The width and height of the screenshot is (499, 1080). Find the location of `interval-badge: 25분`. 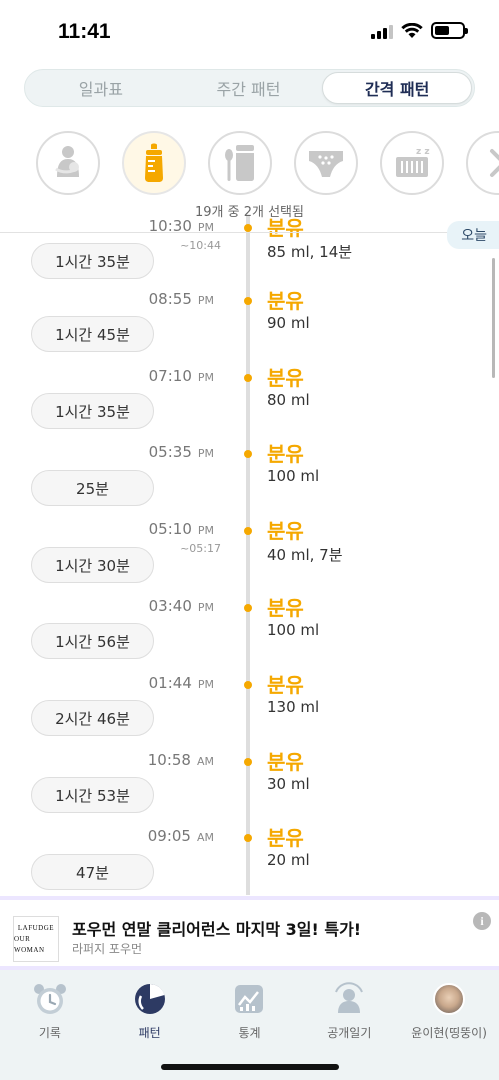

interval-badge: 25분 is located at coordinates (92, 488).